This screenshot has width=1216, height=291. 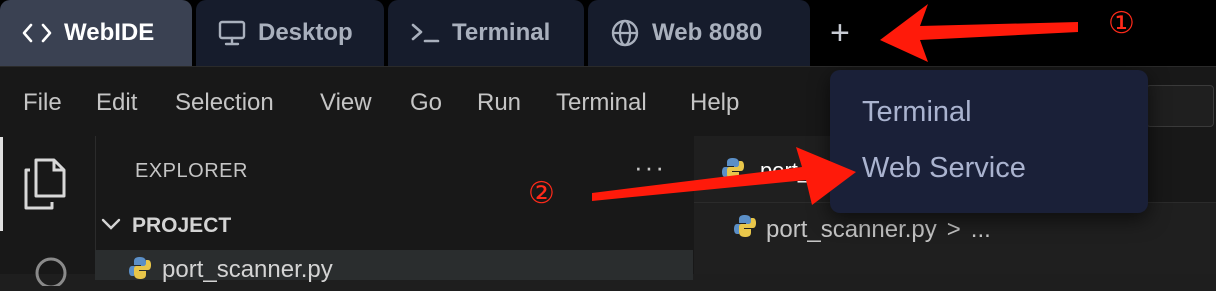 I want to click on annotation-marker-1: ①, so click(x=1121, y=23).